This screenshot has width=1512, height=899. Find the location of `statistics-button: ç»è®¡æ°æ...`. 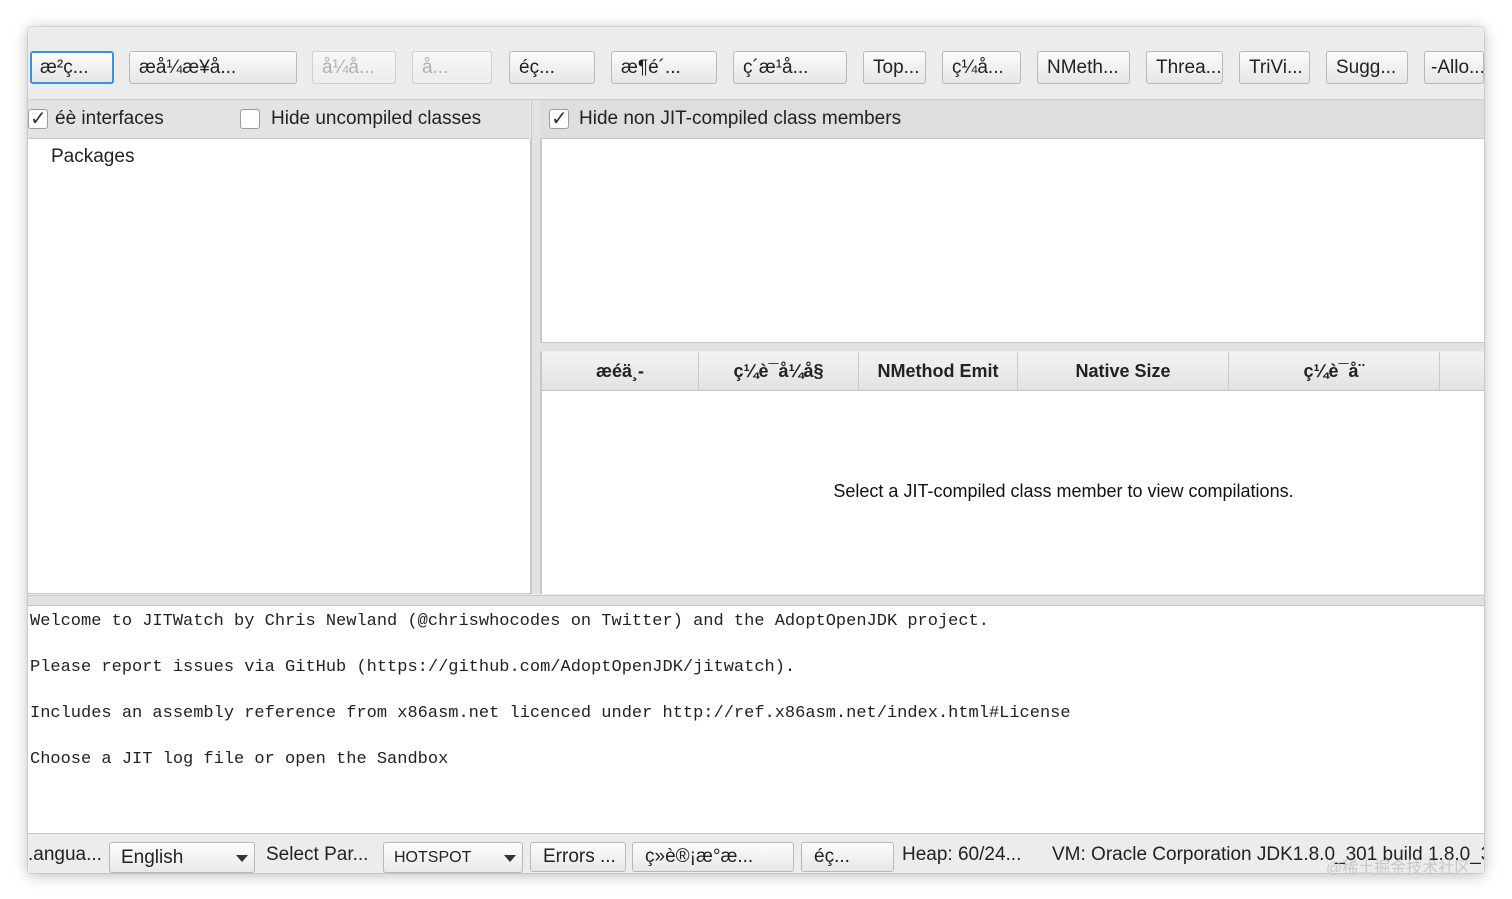

statistics-button: ç»è®¡æ°æ... is located at coordinates (713, 857).